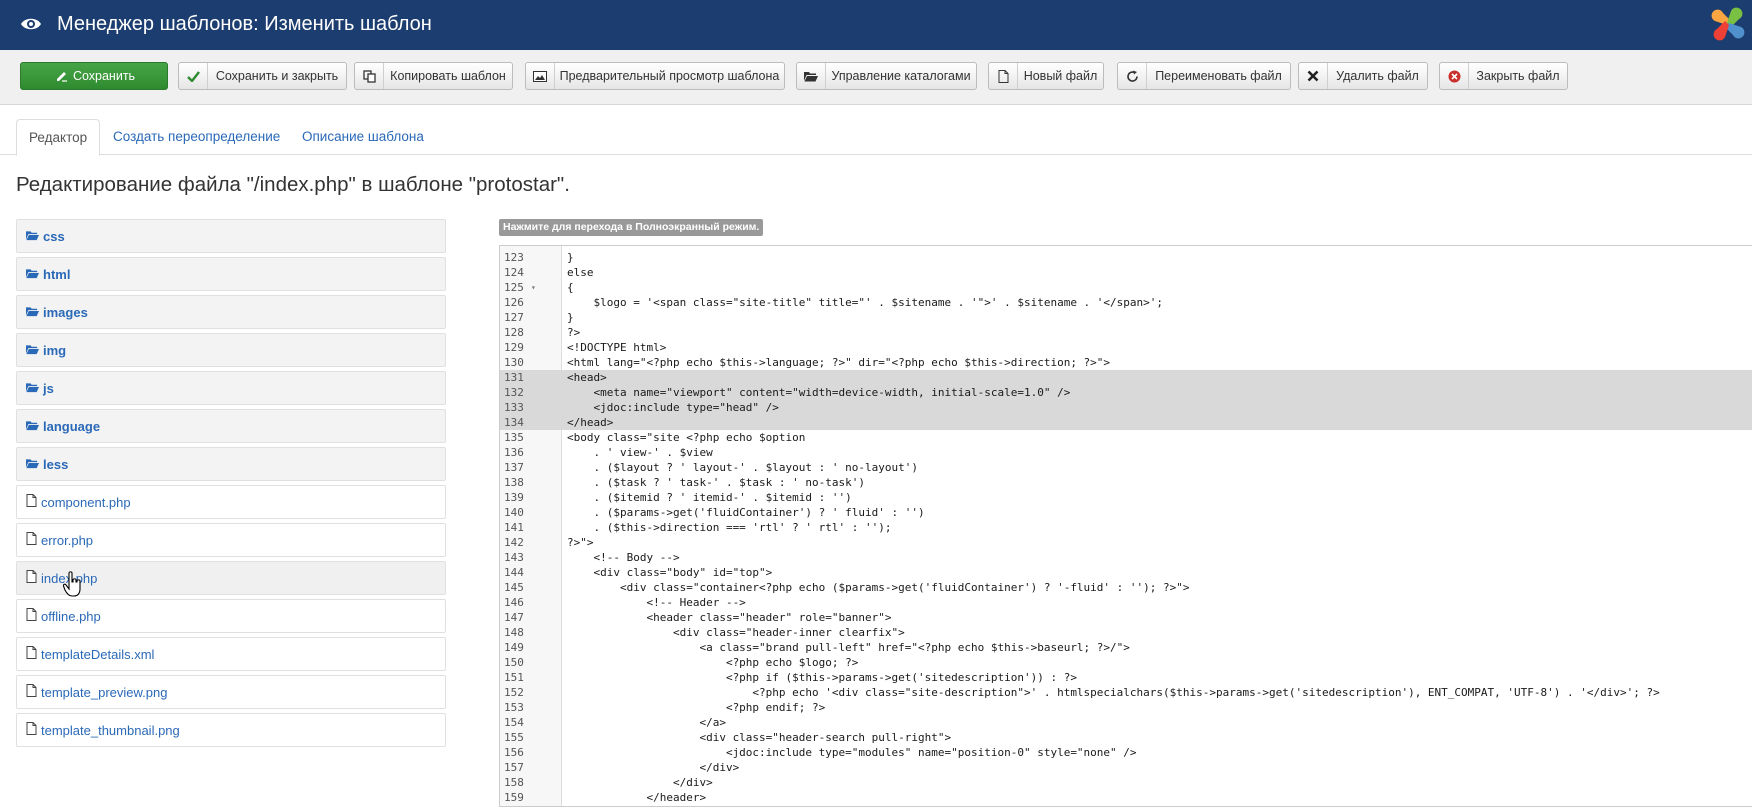  Describe the element at coordinates (104, 76) in the screenshot. I see `save-button-label: Сохранить` at that location.